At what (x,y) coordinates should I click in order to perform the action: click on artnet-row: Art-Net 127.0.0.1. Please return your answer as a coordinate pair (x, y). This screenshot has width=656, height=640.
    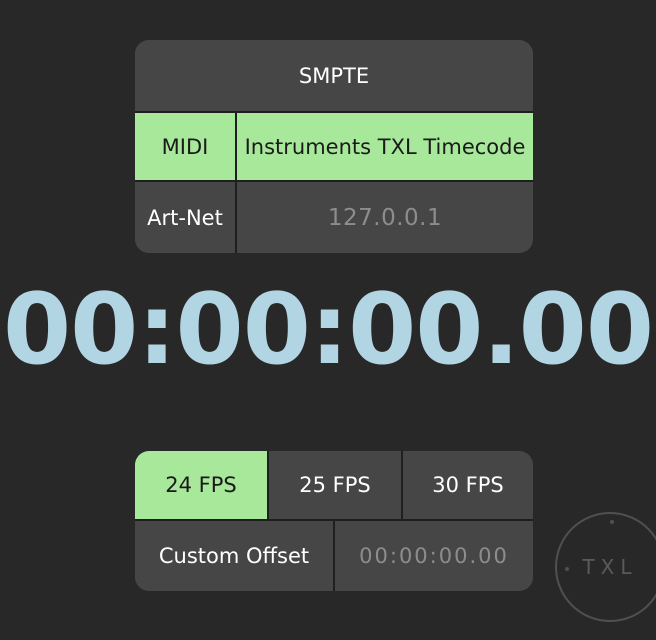
    Looking at the image, I should click on (334, 217).